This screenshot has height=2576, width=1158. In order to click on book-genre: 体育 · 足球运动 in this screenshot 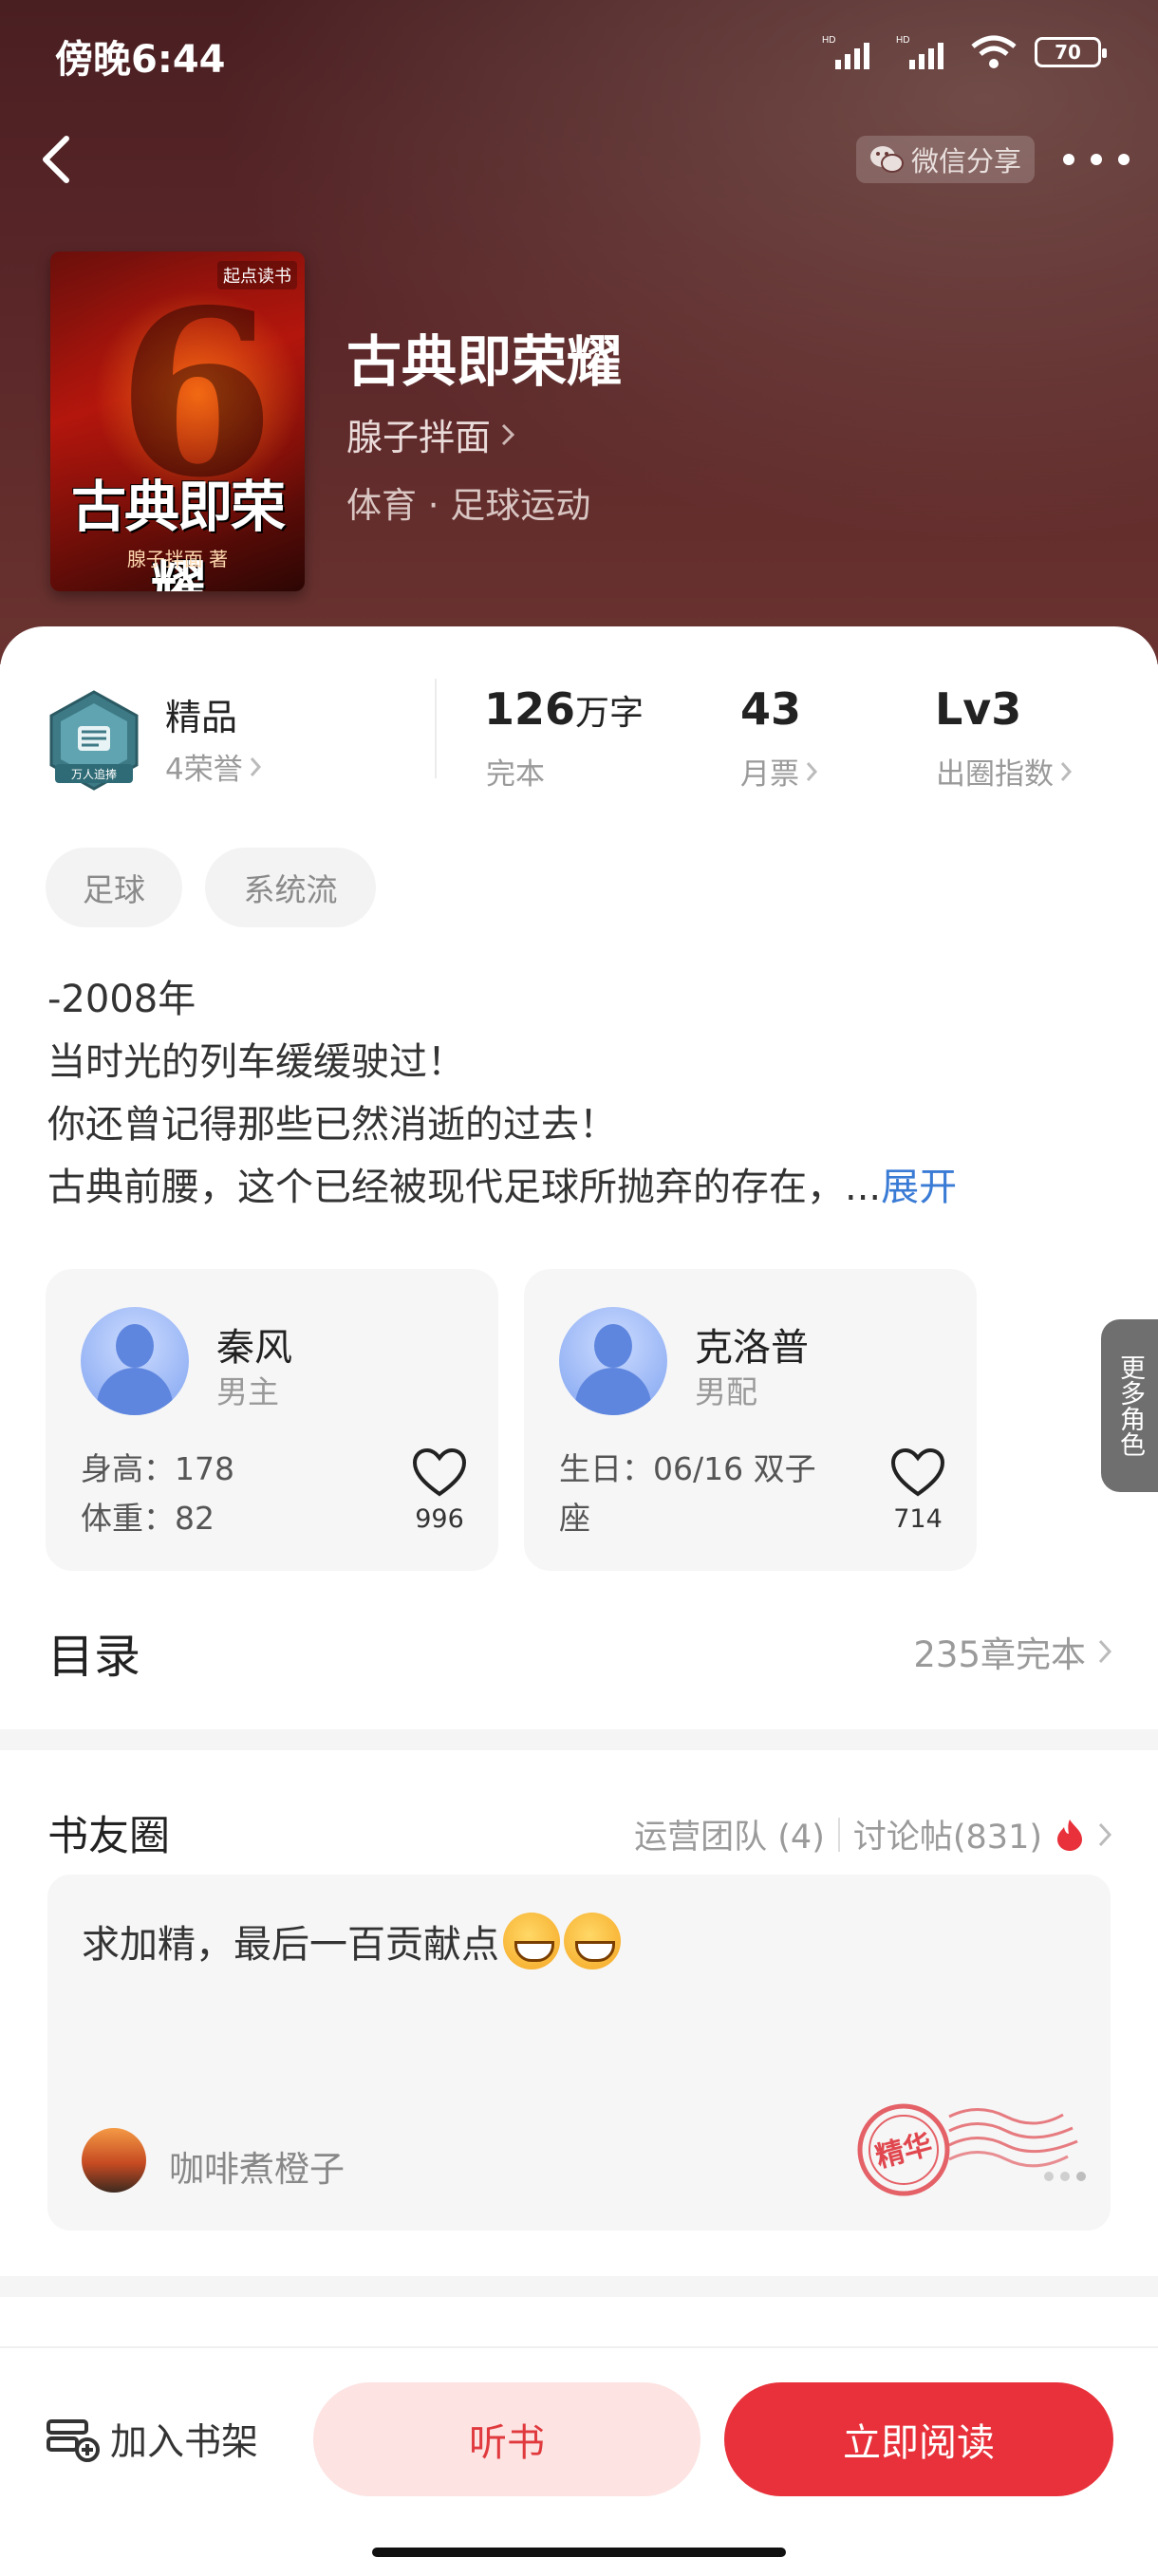, I will do `click(468, 505)`.